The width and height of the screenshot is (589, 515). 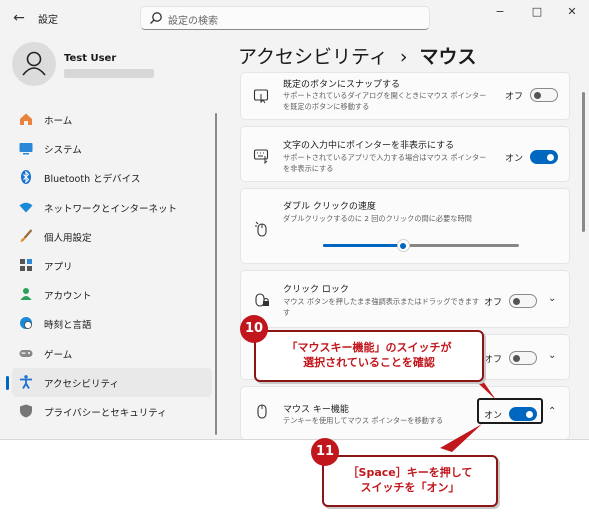 I want to click on setting-double-click-speed: ダブル クリックの速度 ダブルクリックするのに 2 回のクリックの間に必要な時間, so click(x=405, y=226).